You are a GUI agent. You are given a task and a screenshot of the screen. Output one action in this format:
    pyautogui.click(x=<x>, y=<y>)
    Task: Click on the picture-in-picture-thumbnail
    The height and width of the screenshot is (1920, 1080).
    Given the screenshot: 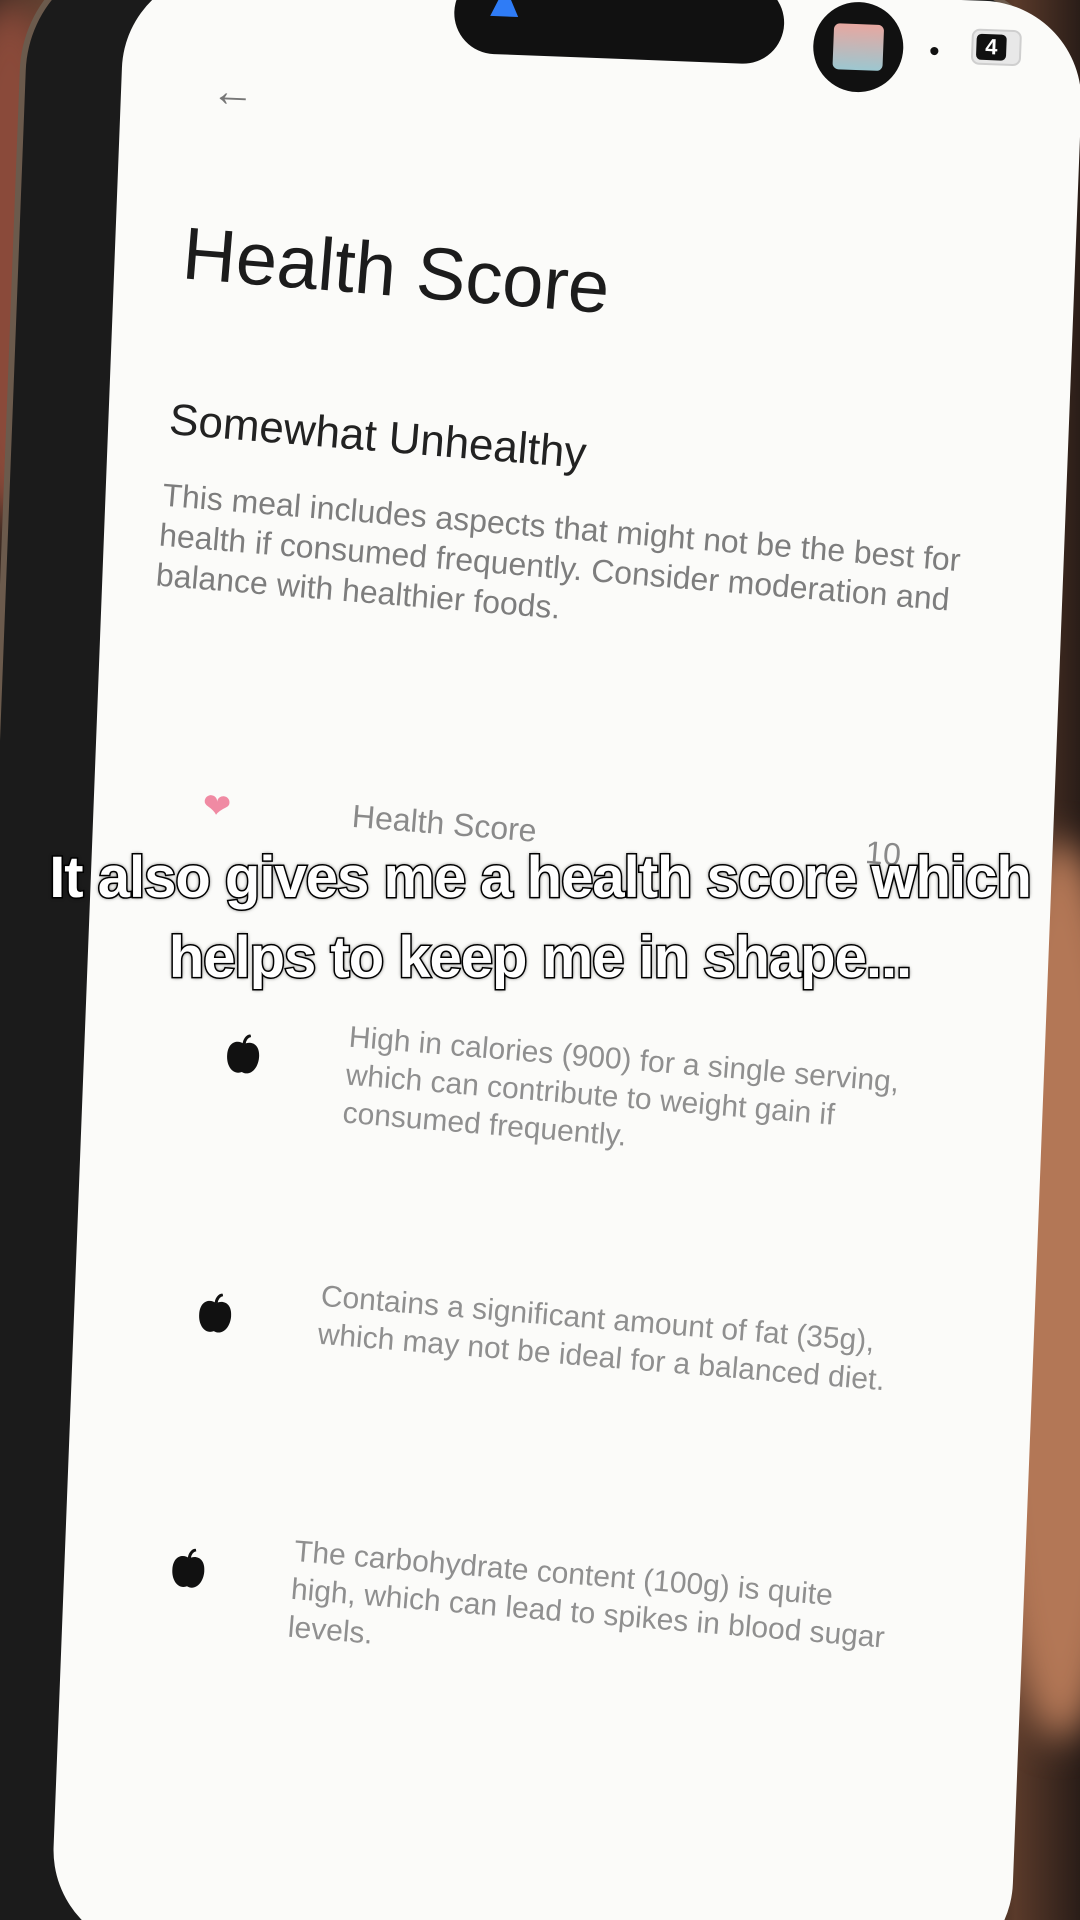 What is the action you would take?
    pyautogui.click(x=858, y=47)
    